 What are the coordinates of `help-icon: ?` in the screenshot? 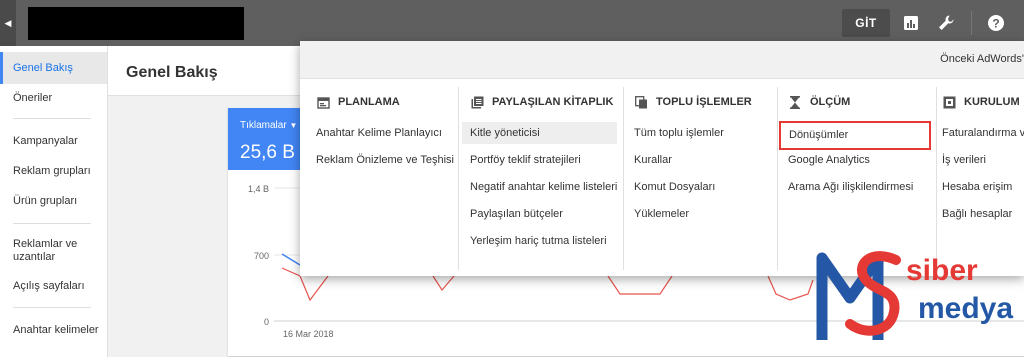 It's located at (996, 23).